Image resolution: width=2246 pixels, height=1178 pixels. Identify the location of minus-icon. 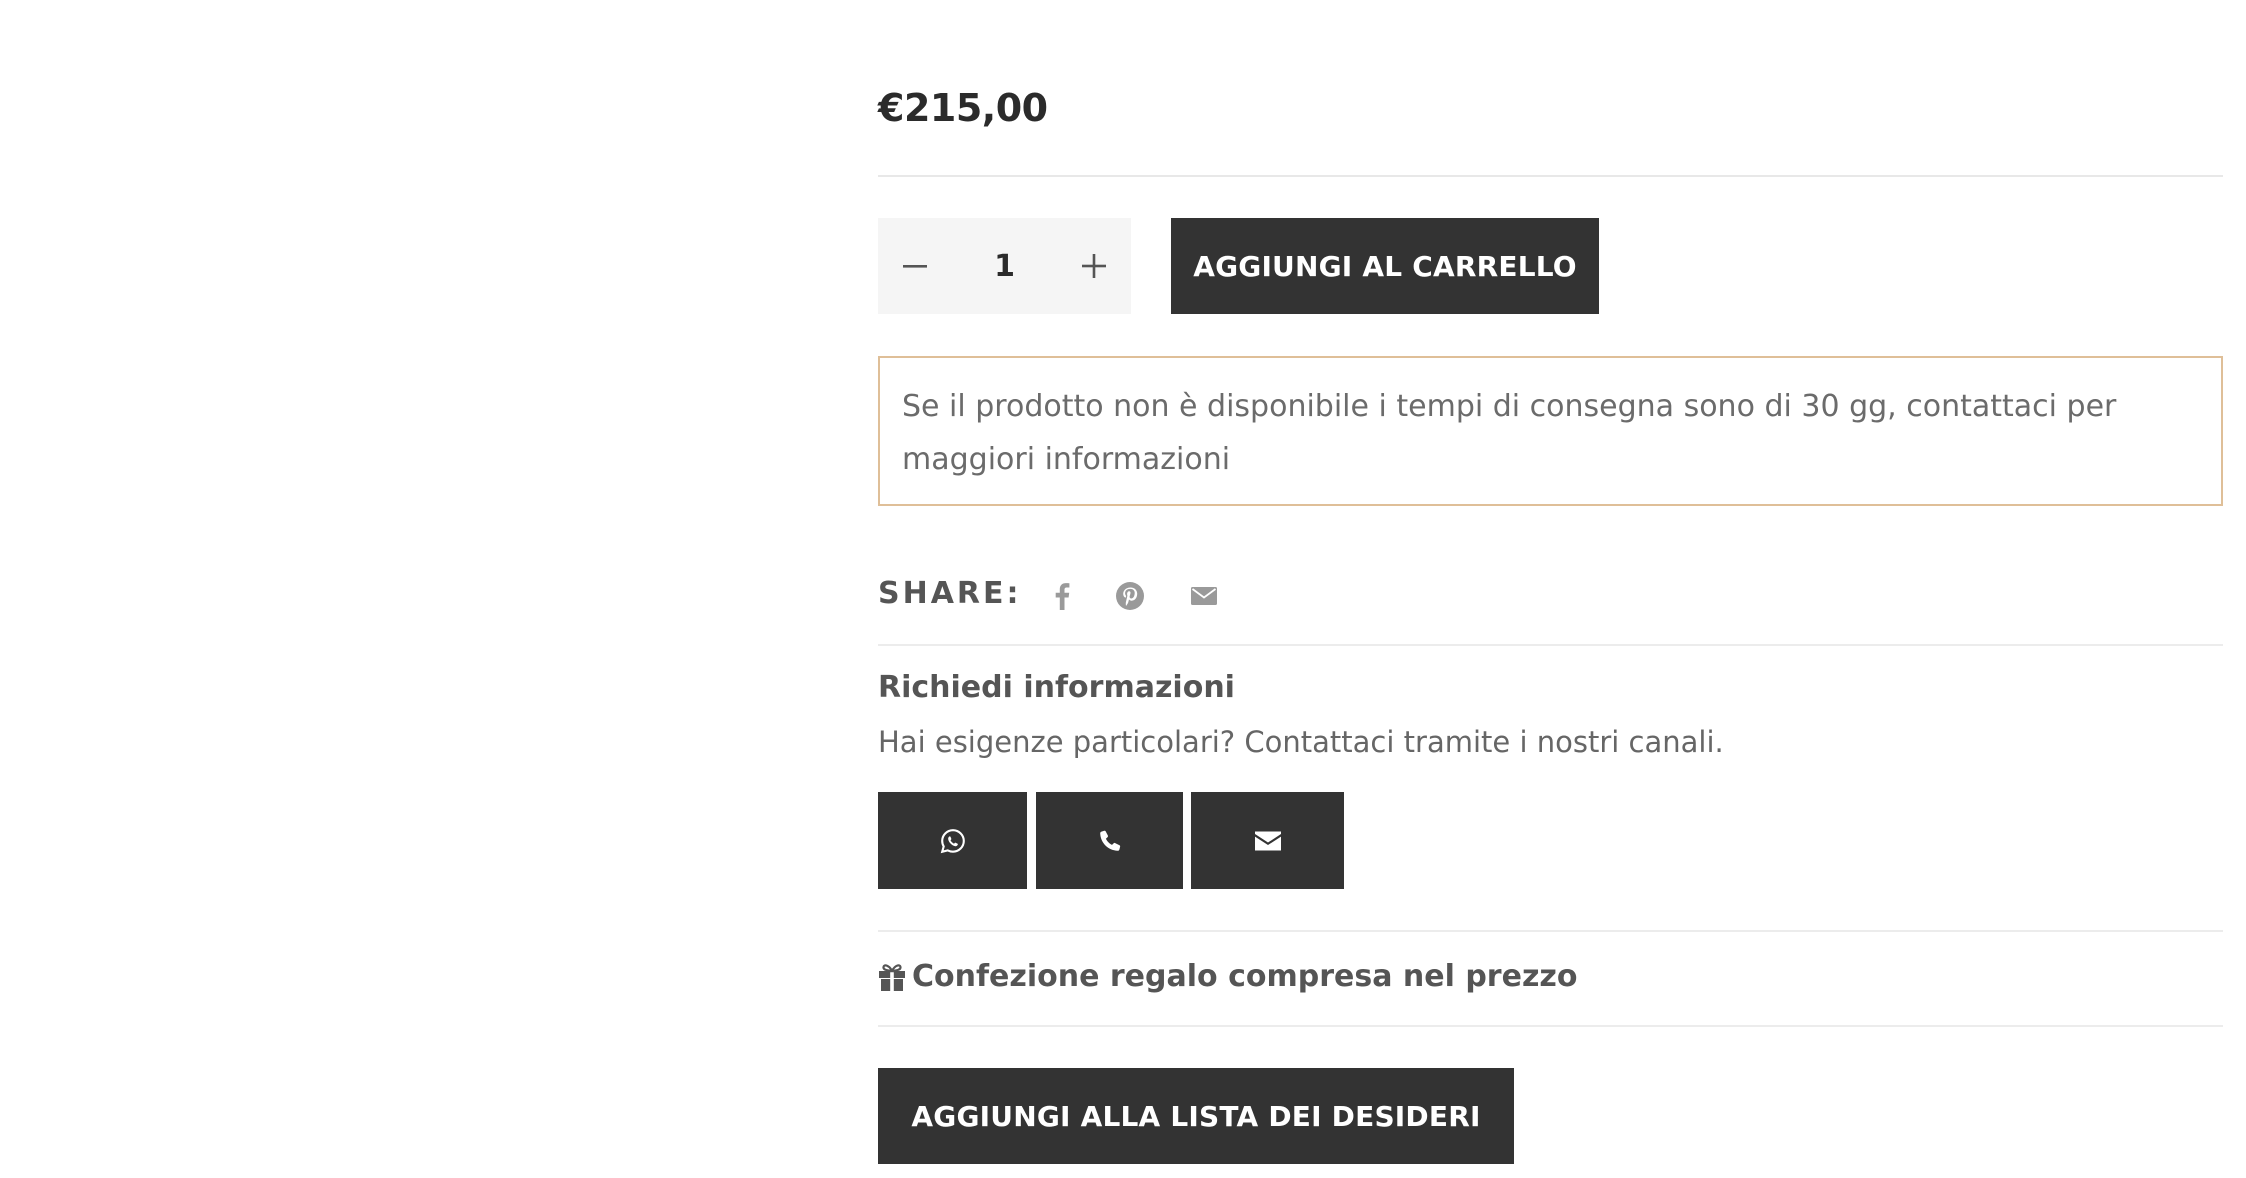
(915, 266).